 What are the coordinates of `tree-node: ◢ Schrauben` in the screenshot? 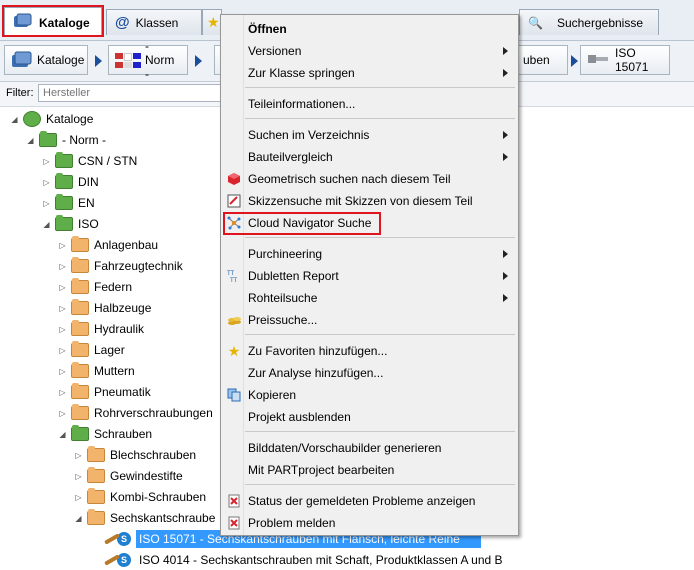 It's located at (105, 434).